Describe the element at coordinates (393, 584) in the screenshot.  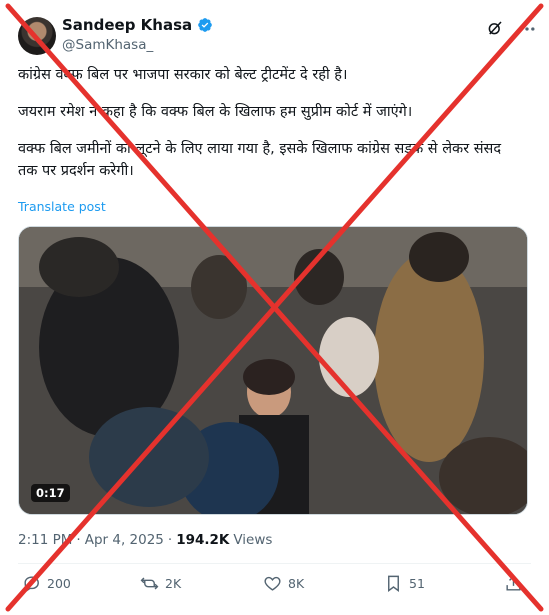
I see `bookmark-icon` at that location.